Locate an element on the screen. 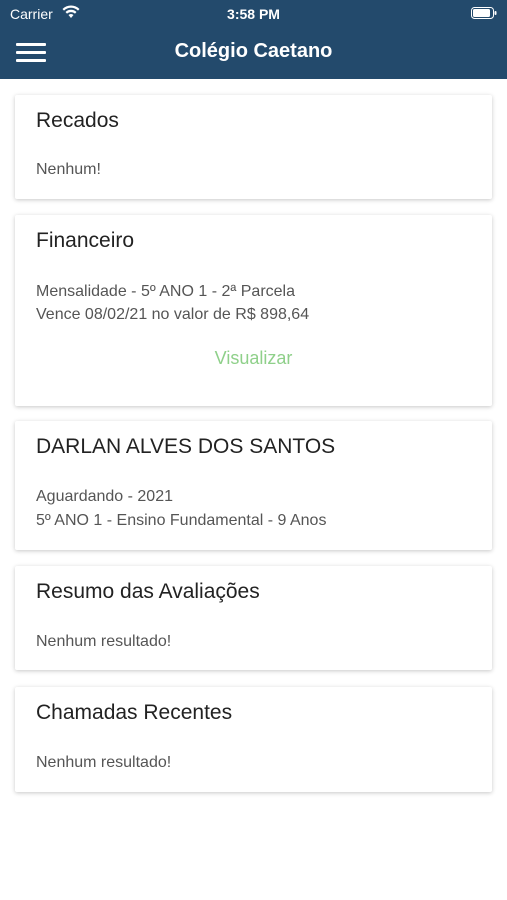 Image resolution: width=507 pixels, height=900 pixels. card-title: Recados is located at coordinates (77, 120).